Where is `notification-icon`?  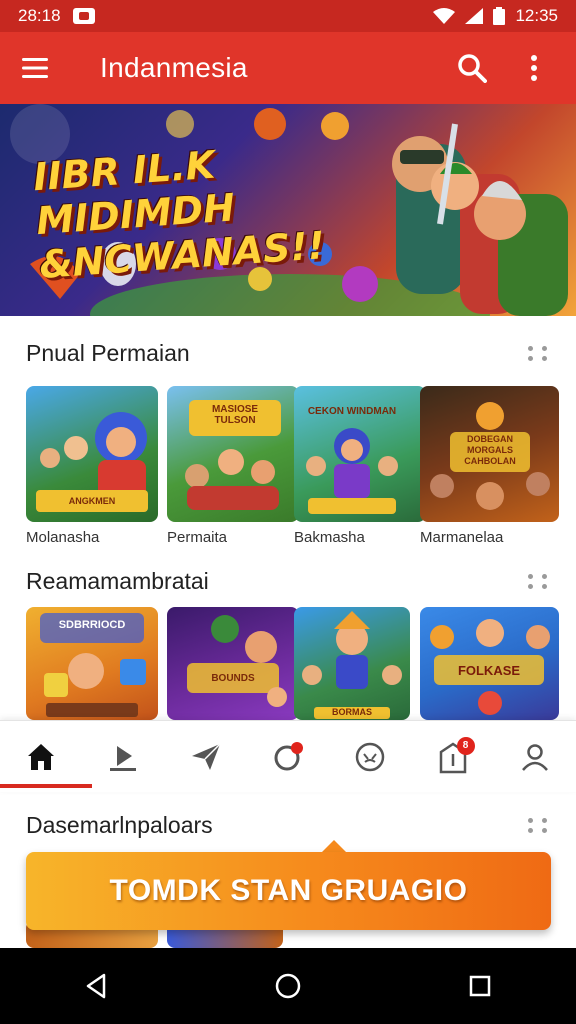
notification-icon is located at coordinates (83, 16).